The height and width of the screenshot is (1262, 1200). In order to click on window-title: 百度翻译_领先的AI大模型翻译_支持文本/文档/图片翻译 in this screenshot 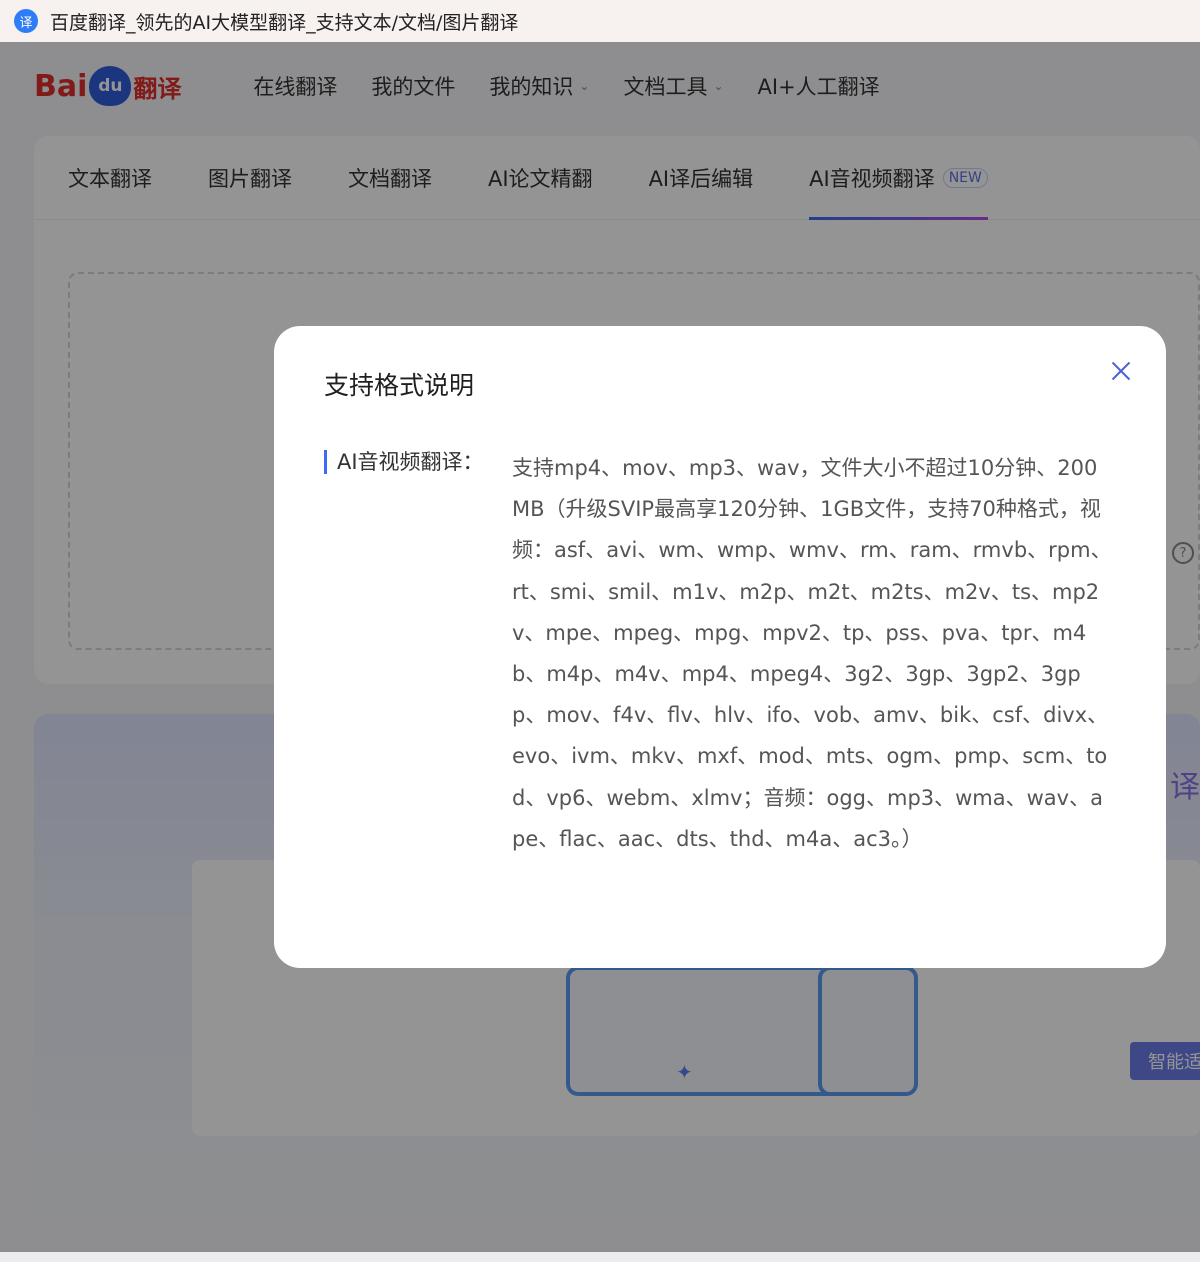, I will do `click(284, 22)`.